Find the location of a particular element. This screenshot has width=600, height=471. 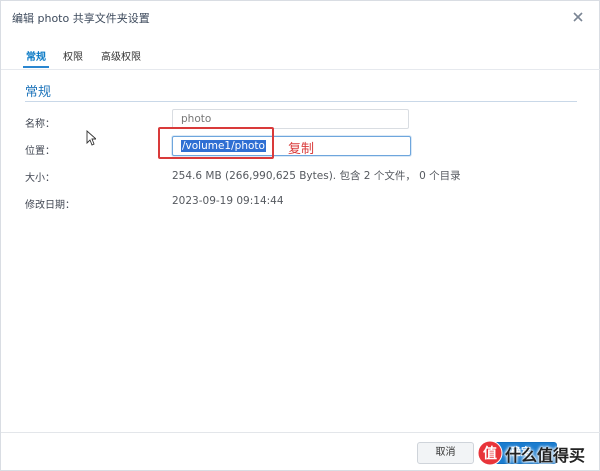

tab-permissions: 权限 is located at coordinates (73, 55).